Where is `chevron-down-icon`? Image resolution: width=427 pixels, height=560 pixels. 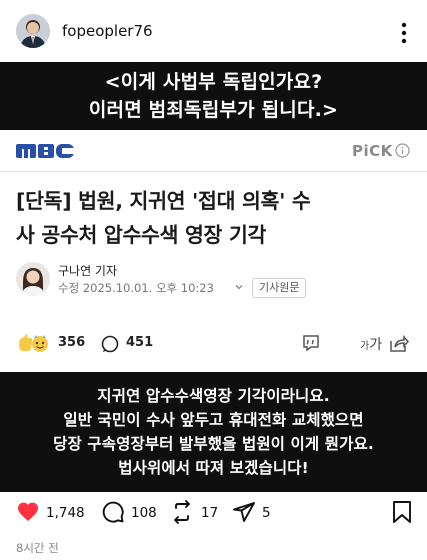 chevron-down-icon is located at coordinates (239, 287).